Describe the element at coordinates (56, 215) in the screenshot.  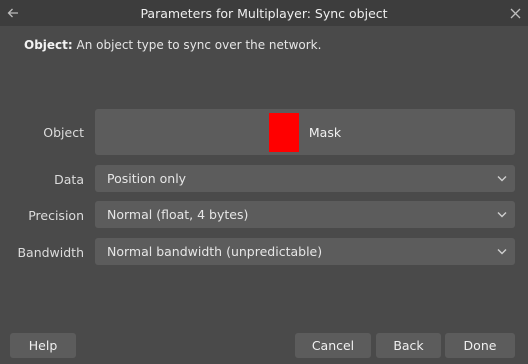
I see `precision-label: Precision` at that location.